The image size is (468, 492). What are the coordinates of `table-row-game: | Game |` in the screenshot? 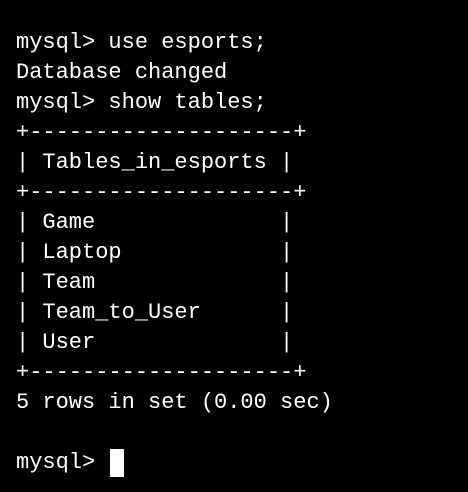 It's located at (155, 222).